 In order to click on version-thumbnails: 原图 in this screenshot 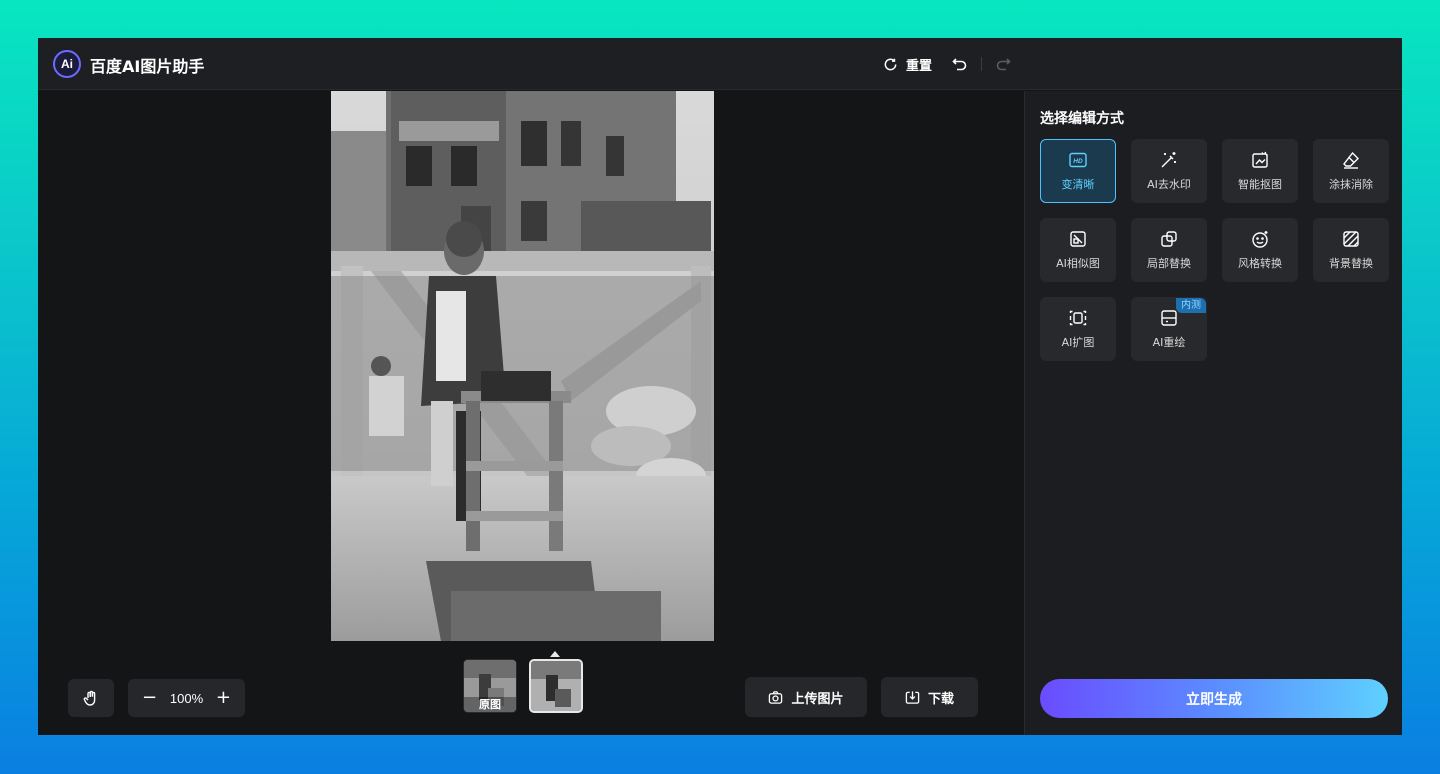, I will do `click(523, 686)`.